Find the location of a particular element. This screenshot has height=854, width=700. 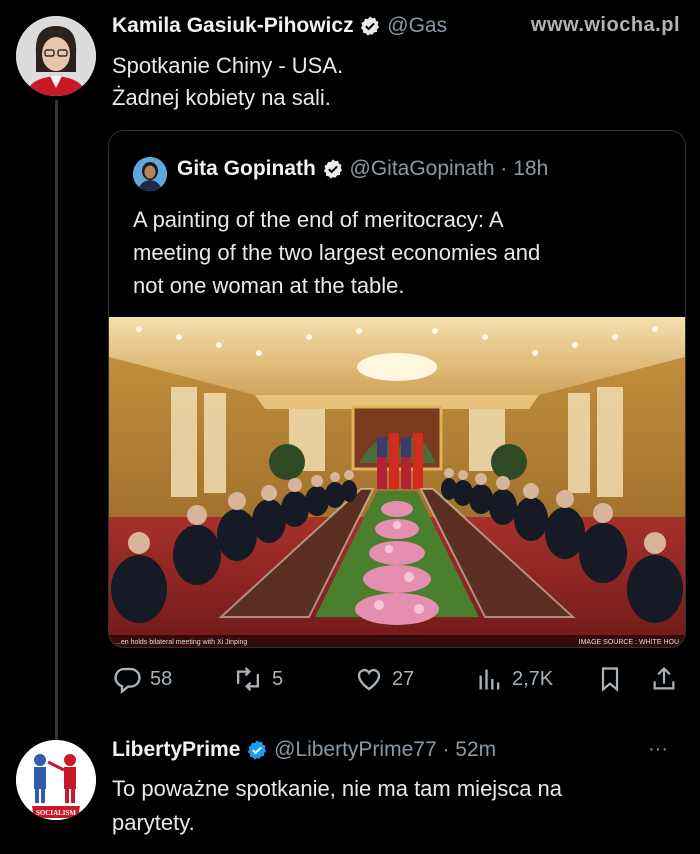

author-handle: @Gas is located at coordinates (417, 25).